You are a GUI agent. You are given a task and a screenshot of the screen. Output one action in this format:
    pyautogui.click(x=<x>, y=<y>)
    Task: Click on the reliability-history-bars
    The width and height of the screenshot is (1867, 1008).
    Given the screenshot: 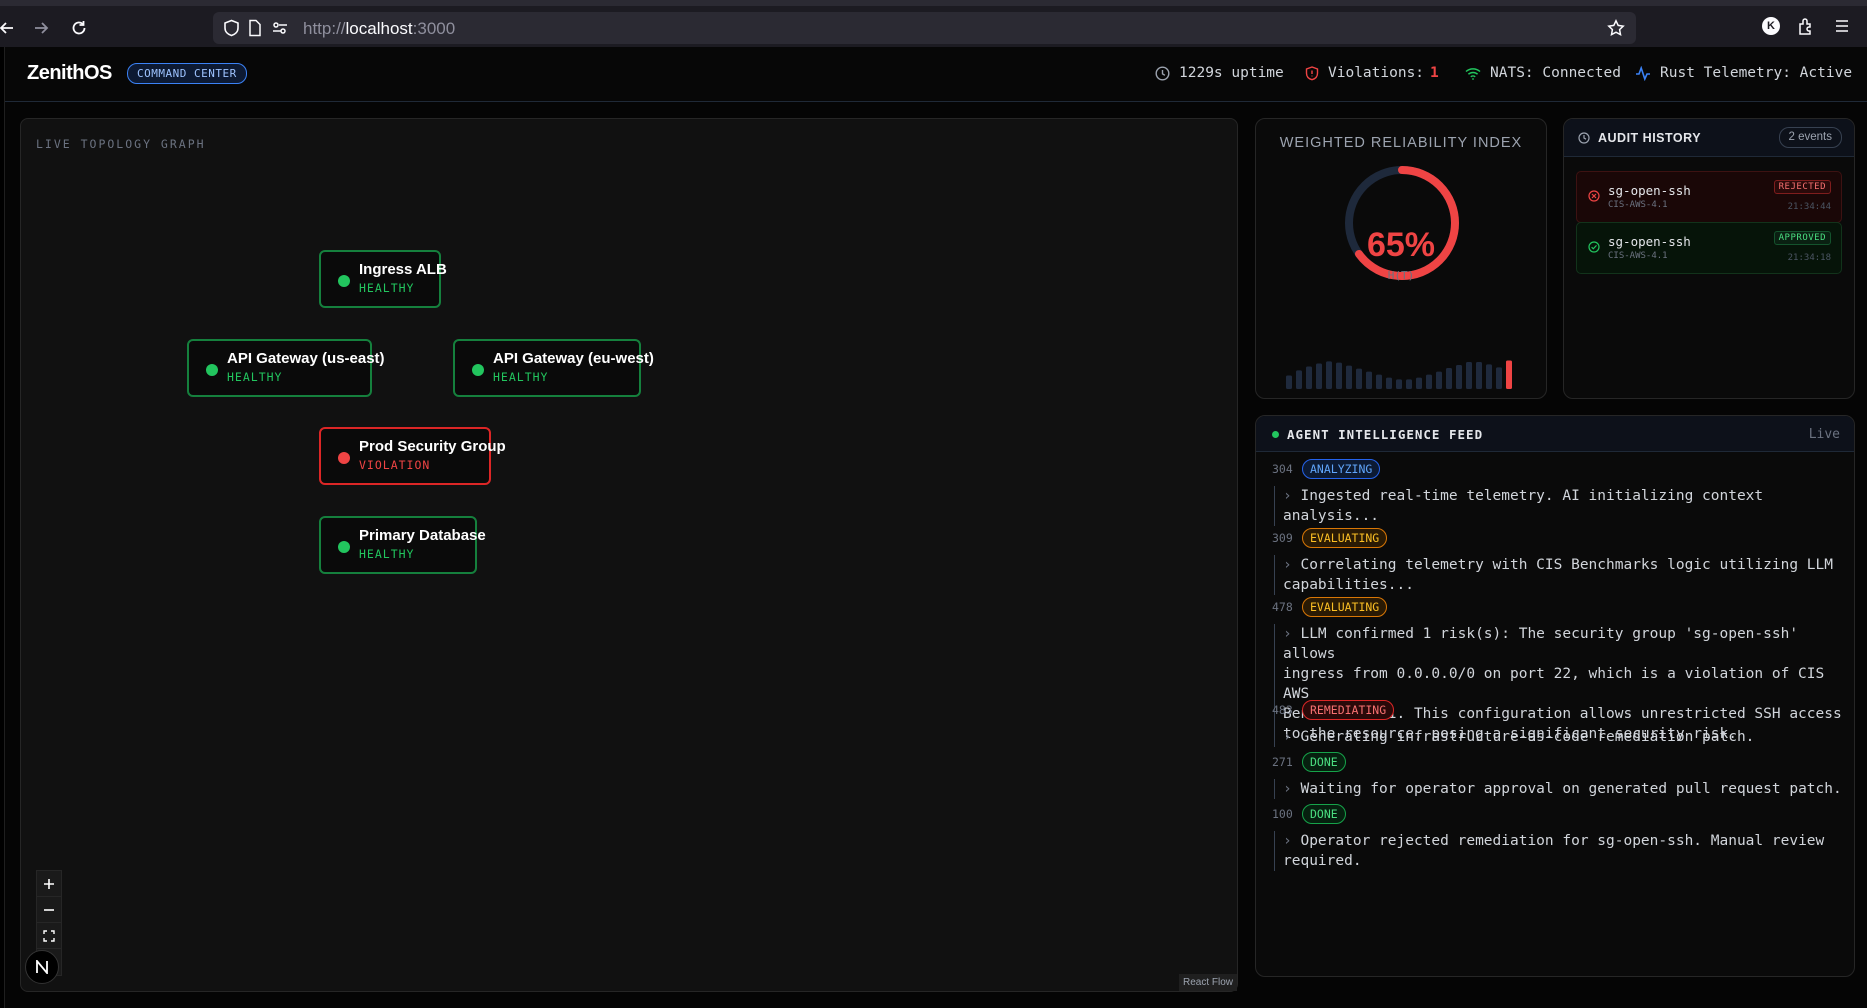 What is the action you would take?
    pyautogui.click(x=1399, y=374)
    